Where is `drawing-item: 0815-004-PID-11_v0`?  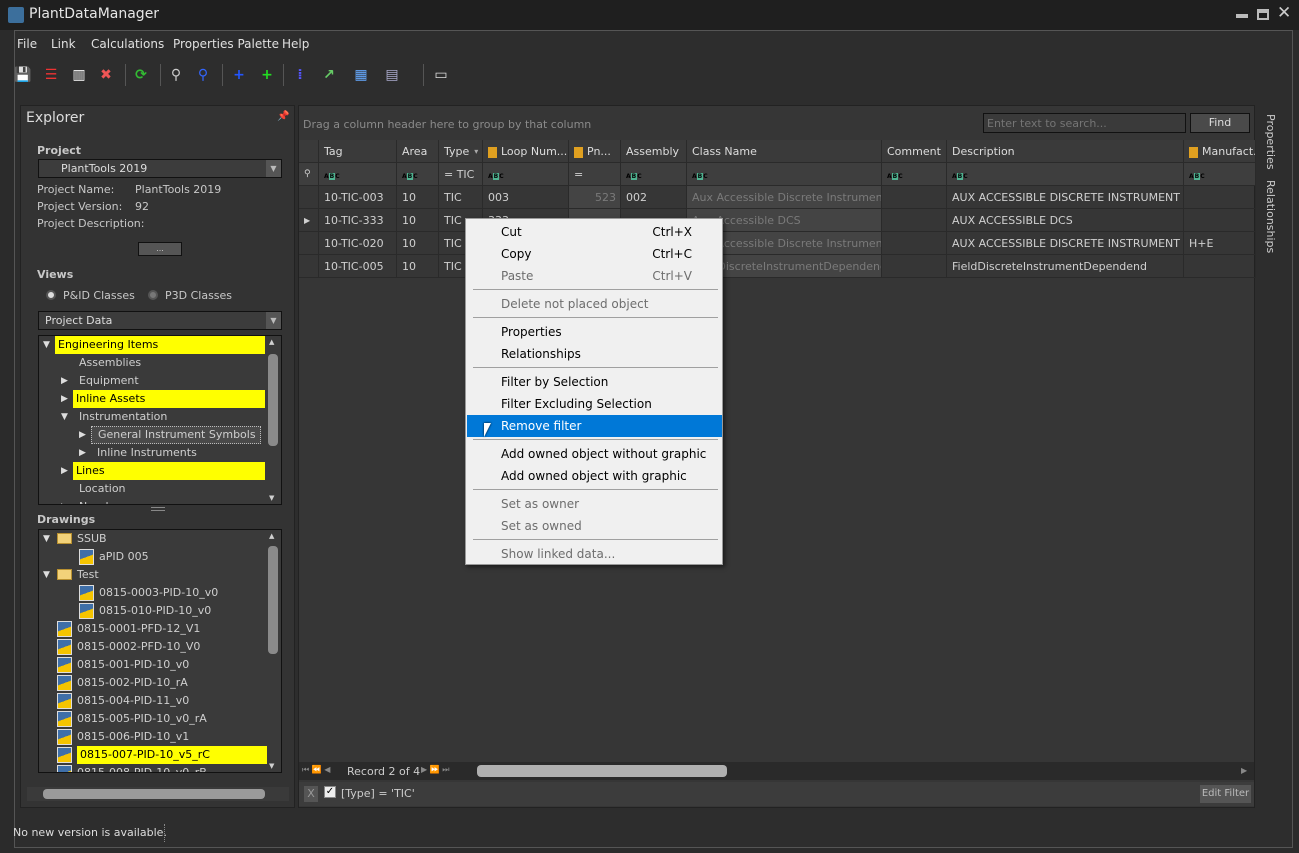 drawing-item: 0815-004-PID-11_v0 is located at coordinates (133, 701).